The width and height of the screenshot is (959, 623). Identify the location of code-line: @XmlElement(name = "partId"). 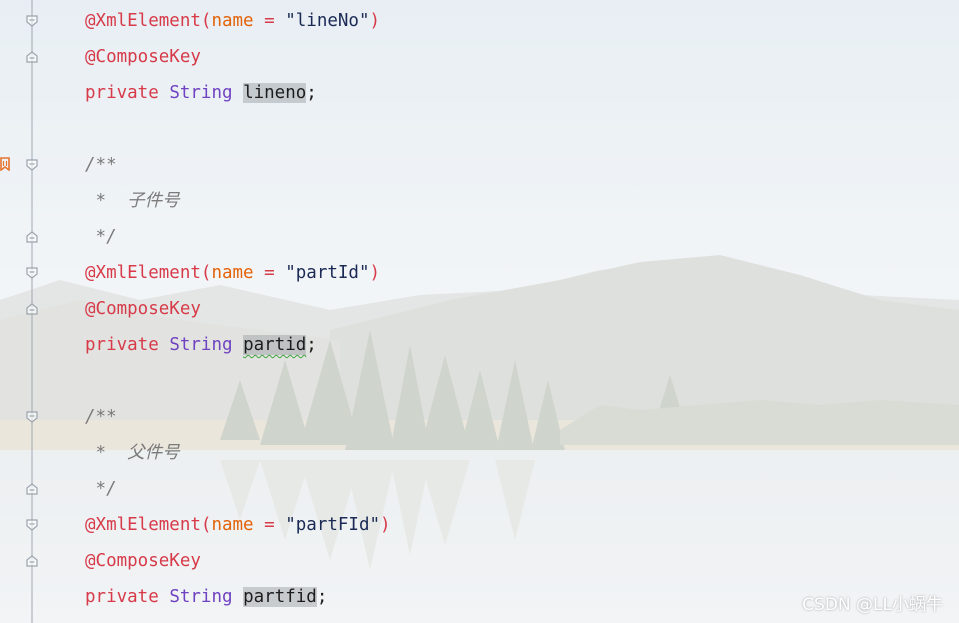
(232, 273).